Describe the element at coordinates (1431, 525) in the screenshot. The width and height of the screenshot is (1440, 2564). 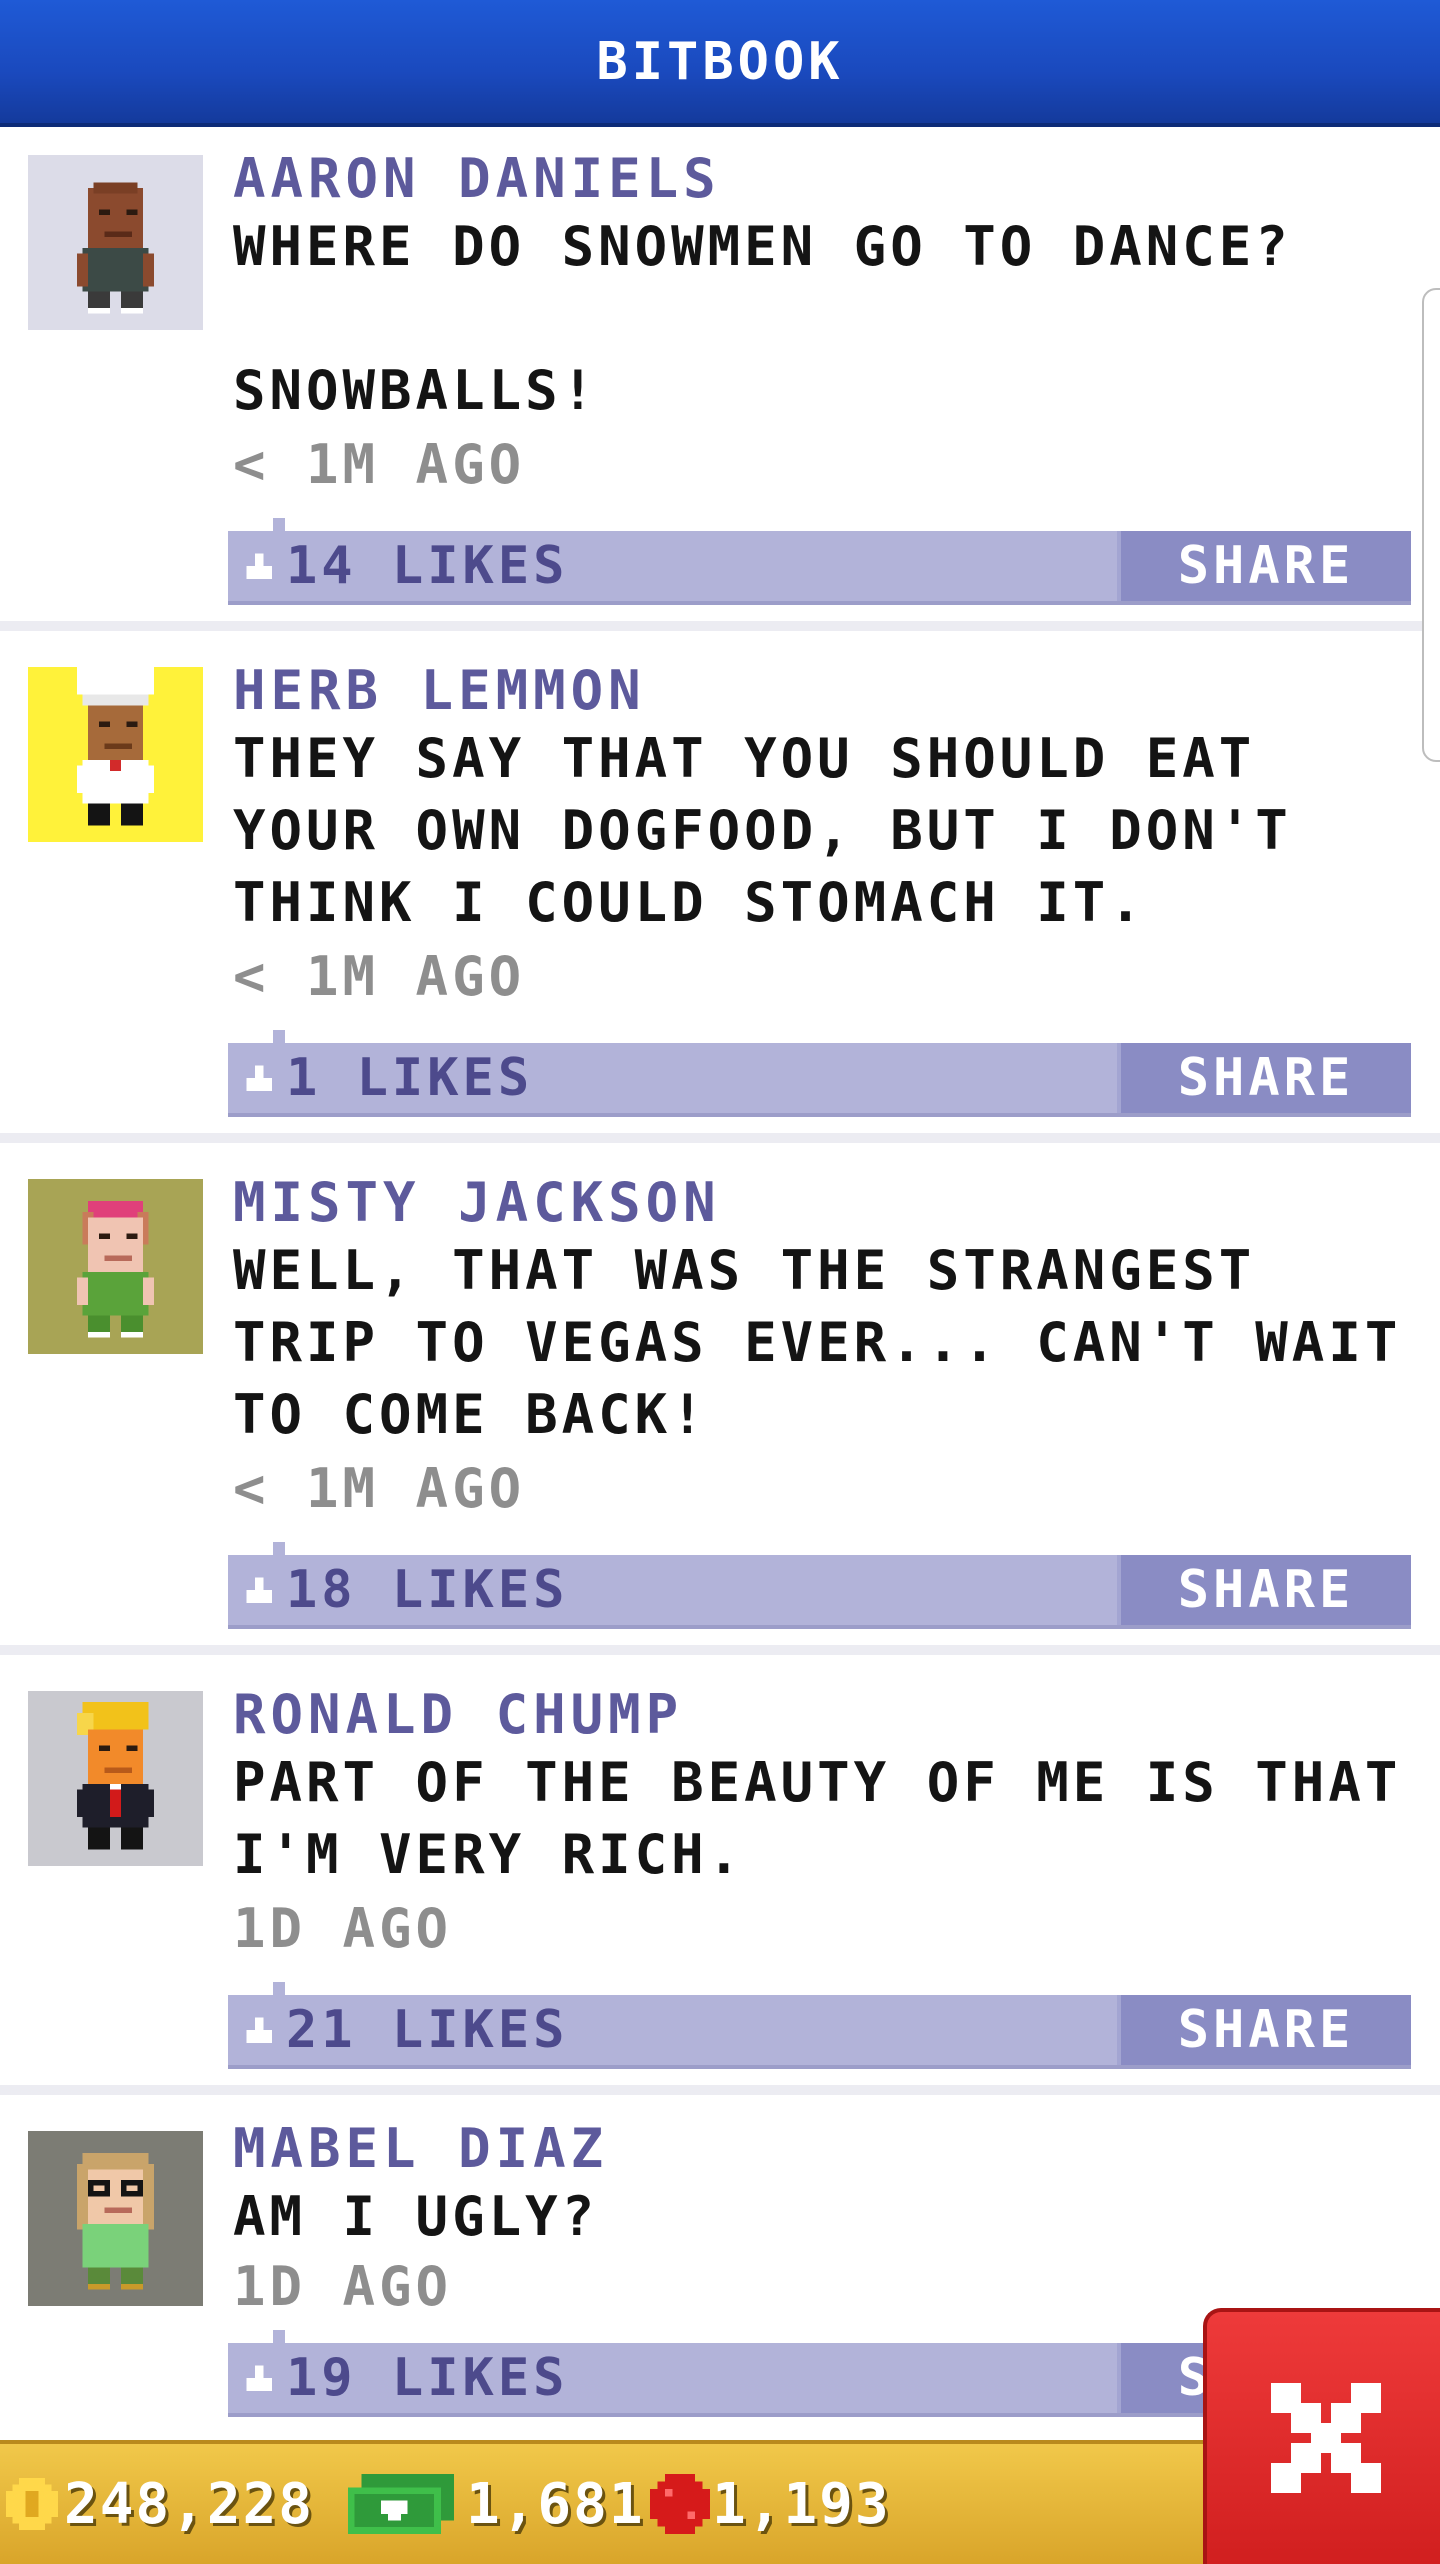
I see `scroll-handle` at that location.